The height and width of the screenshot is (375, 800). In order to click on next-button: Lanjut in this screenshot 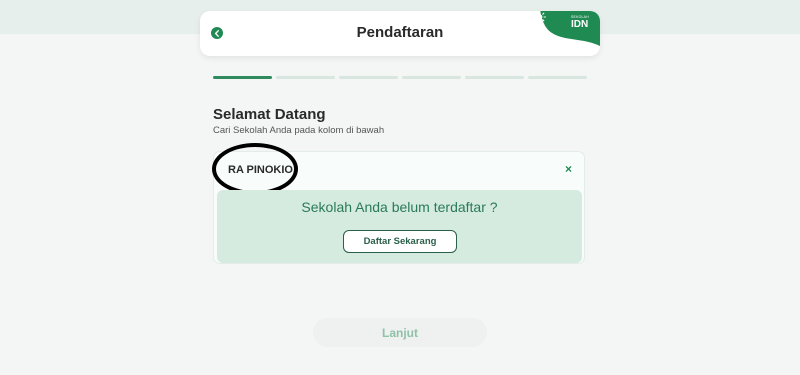, I will do `click(400, 332)`.